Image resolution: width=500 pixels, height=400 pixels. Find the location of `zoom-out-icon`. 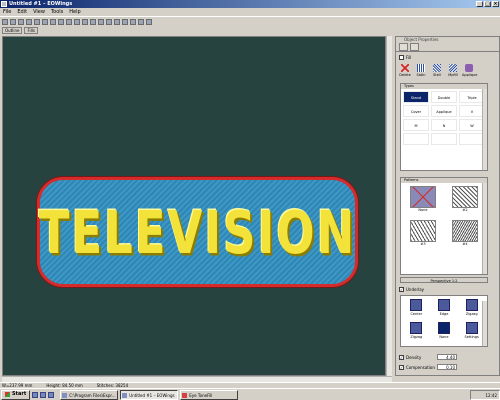

zoom-out-icon is located at coordinates (117, 22).